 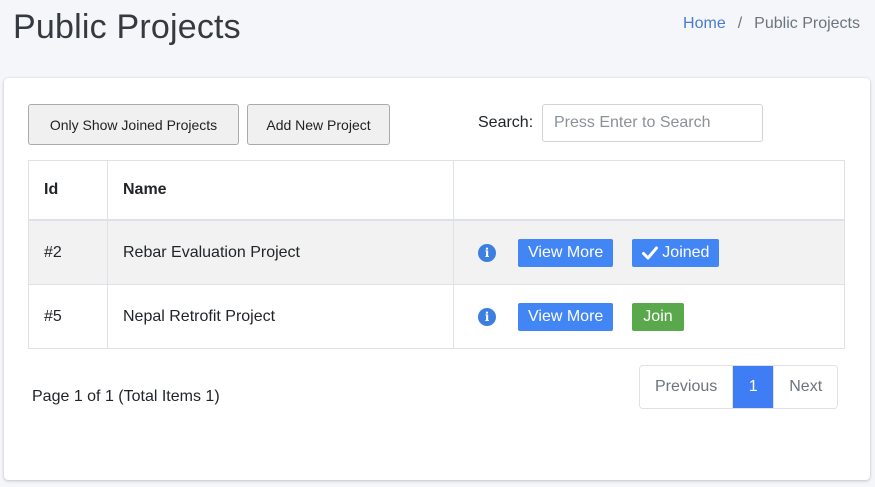 What do you see at coordinates (686, 252) in the screenshot?
I see `joined-label: Joined` at bounding box center [686, 252].